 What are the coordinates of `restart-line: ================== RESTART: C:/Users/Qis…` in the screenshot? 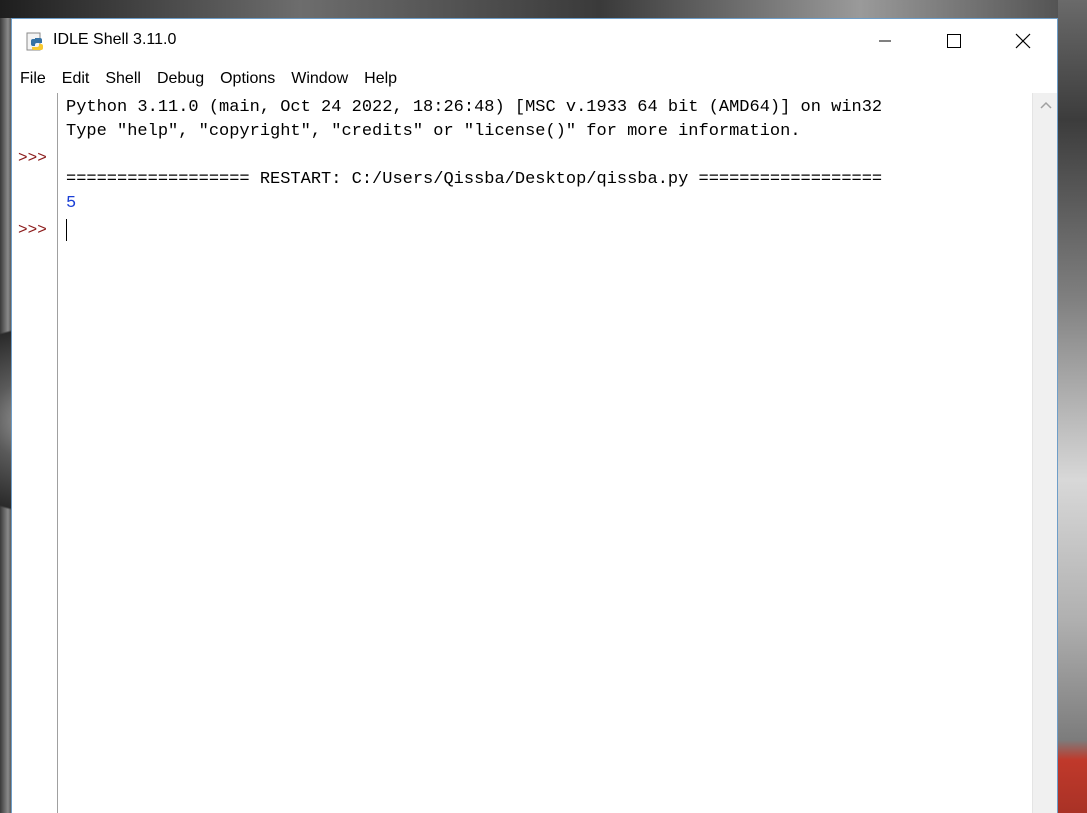 It's located at (474, 179).